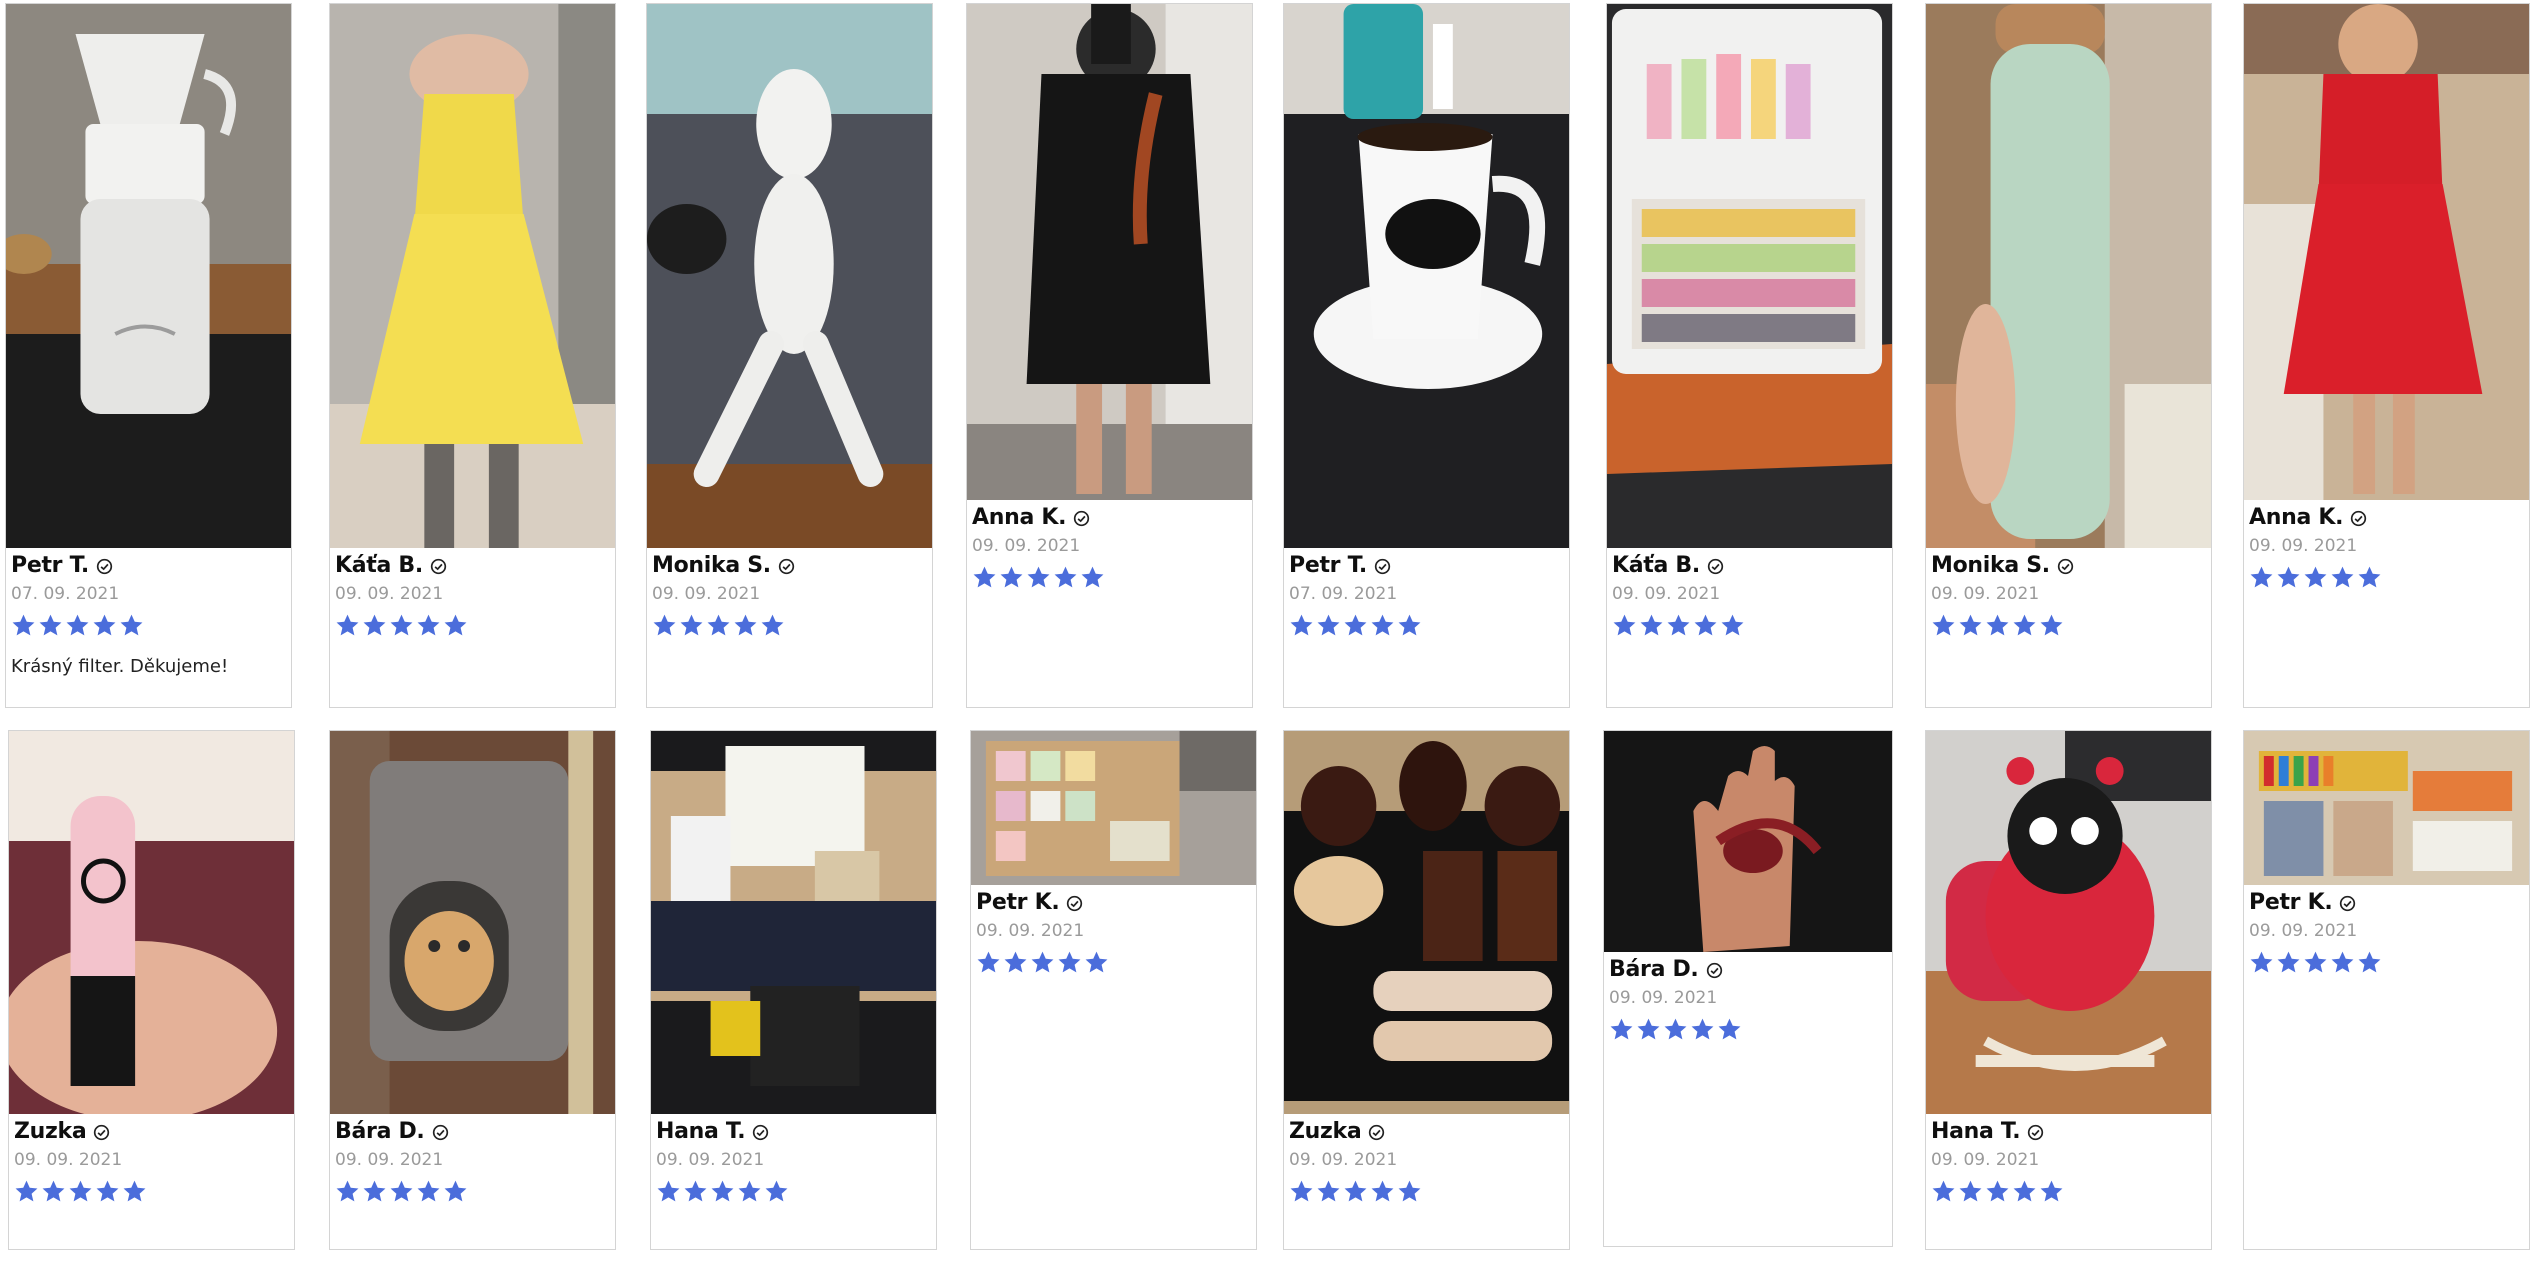 Image resolution: width=2533 pixels, height=1262 pixels. I want to click on reviewer-name: Káťa B., so click(379, 565).